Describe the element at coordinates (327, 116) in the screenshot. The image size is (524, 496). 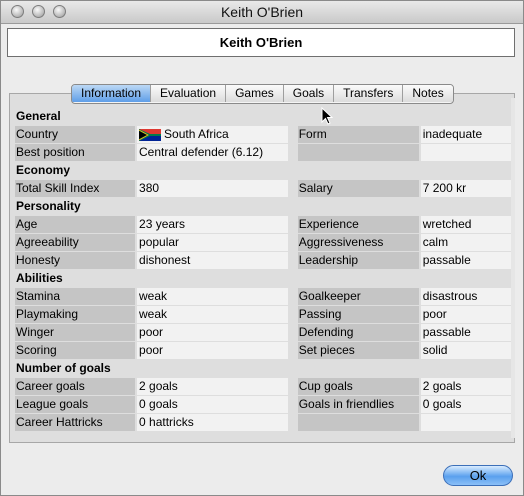
I see `mouse-cursor-icon` at that location.